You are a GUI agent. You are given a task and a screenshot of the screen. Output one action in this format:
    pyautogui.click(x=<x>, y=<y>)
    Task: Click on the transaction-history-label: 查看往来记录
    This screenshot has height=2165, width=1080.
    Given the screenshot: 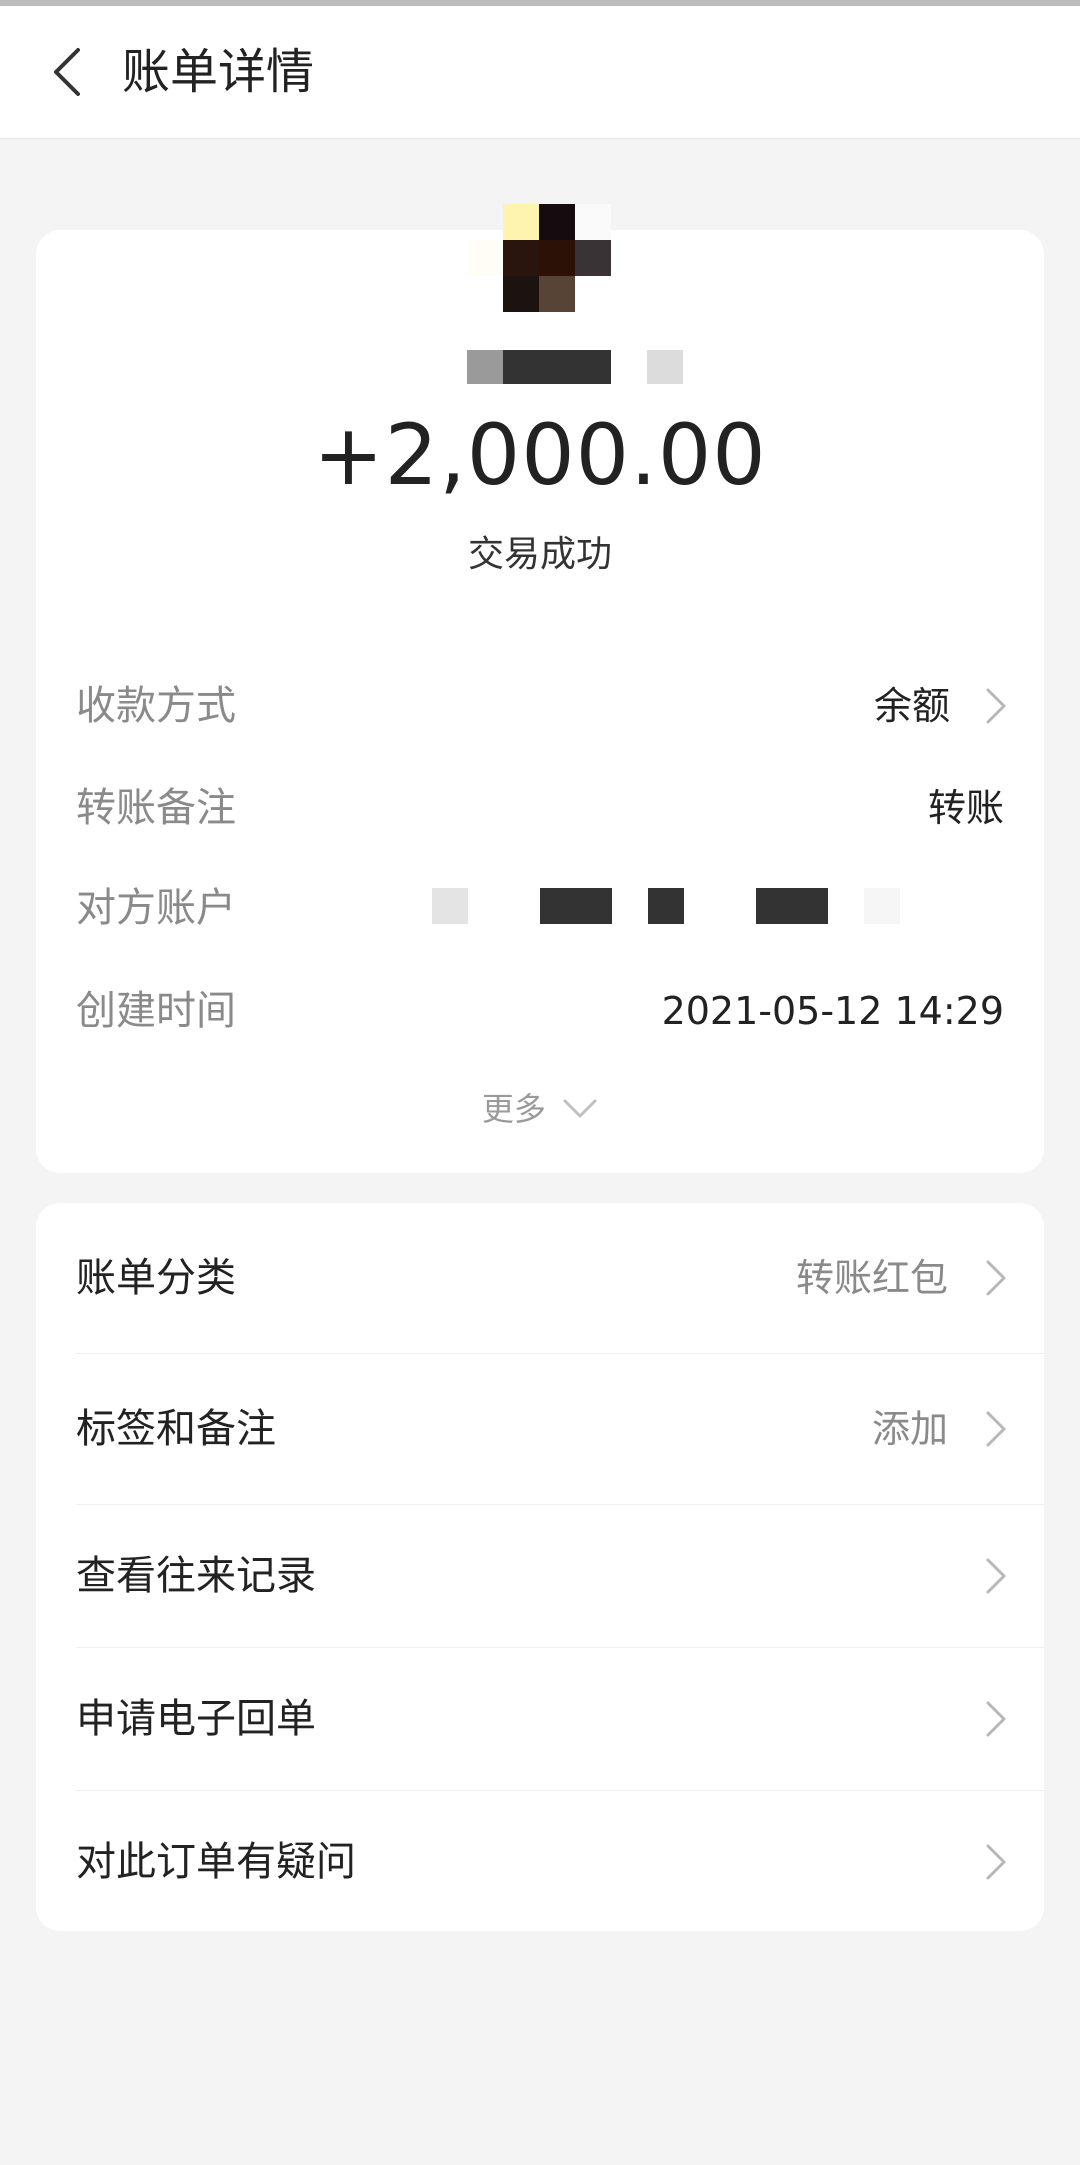 What is the action you would take?
    pyautogui.click(x=196, y=1576)
    